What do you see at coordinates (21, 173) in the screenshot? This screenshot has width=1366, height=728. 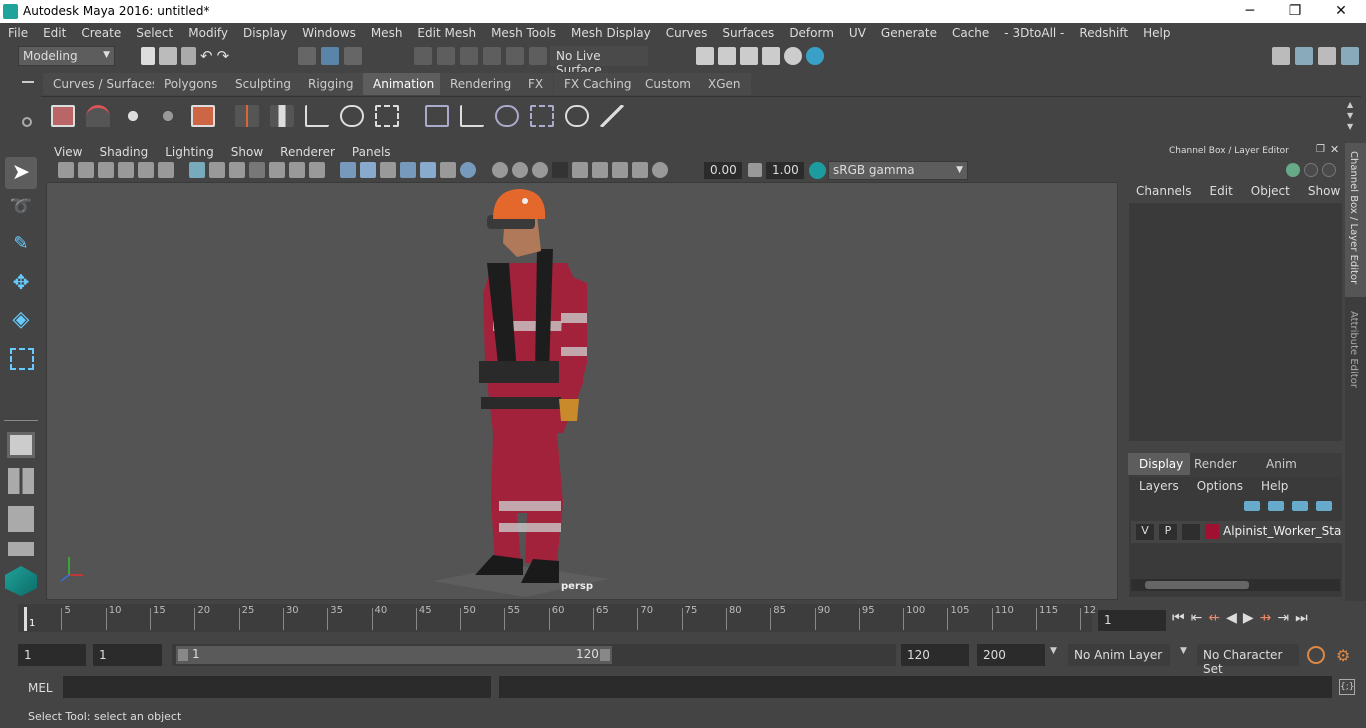 I see `select-tool-icon: ➤` at bounding box center [21, 173].